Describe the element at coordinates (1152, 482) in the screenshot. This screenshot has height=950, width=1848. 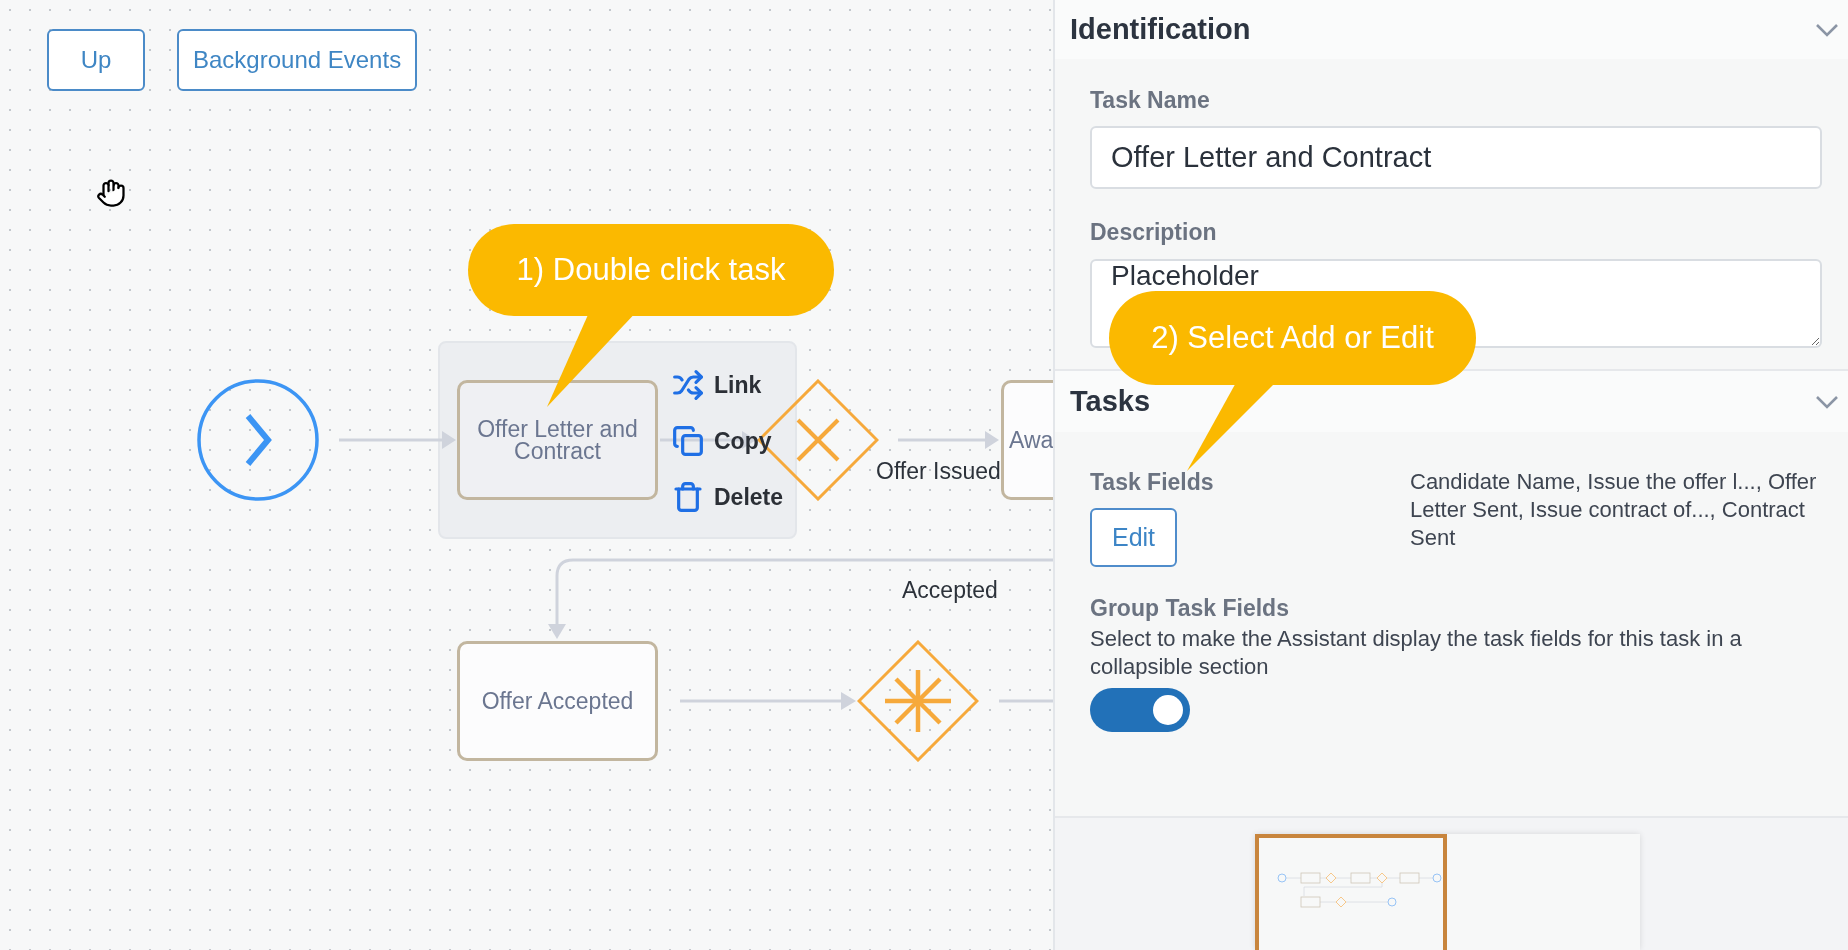
I see `field-label: Task Fields` at that location.